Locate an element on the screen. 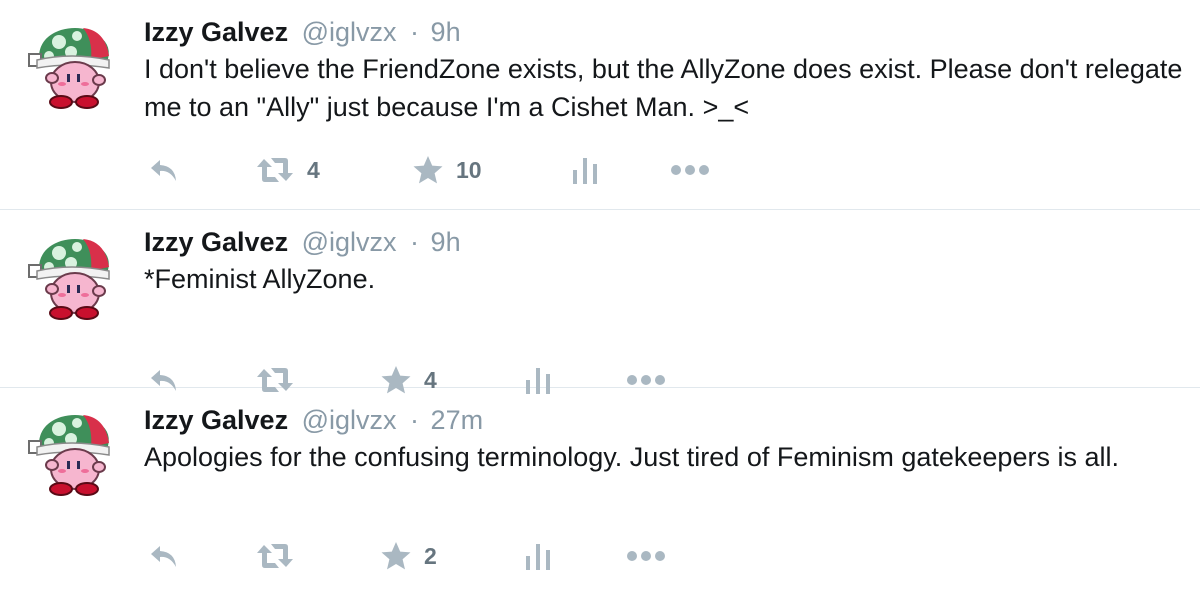 The height and width of the screenshot is (596, 1200). retweet-button is located at coordinates (275, 556).